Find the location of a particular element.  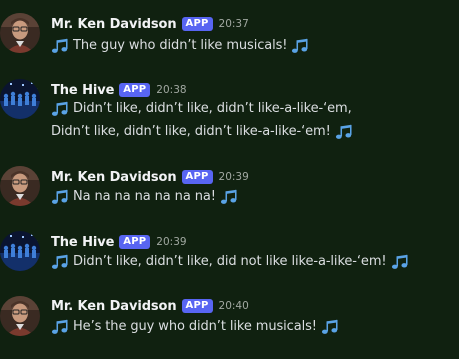

message-line: He’s the guy who didn’t like musicals! is located at coordinates (195, 326).